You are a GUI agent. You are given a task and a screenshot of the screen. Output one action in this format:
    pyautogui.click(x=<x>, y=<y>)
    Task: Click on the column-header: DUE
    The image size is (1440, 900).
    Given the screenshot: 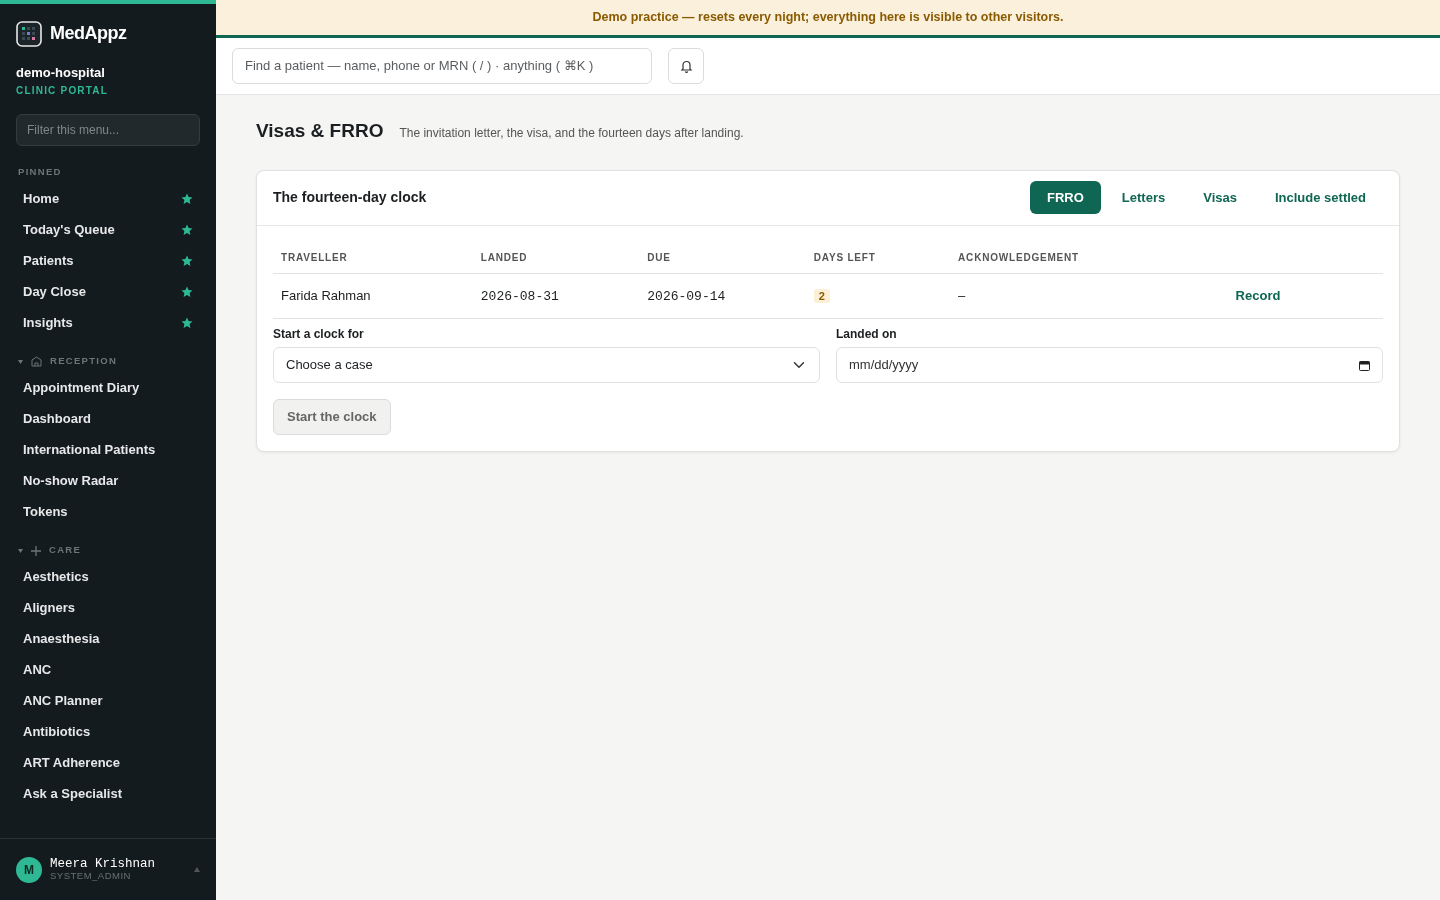 What is the action you would take?
    pyautogui.click(x=722, y=257)
    